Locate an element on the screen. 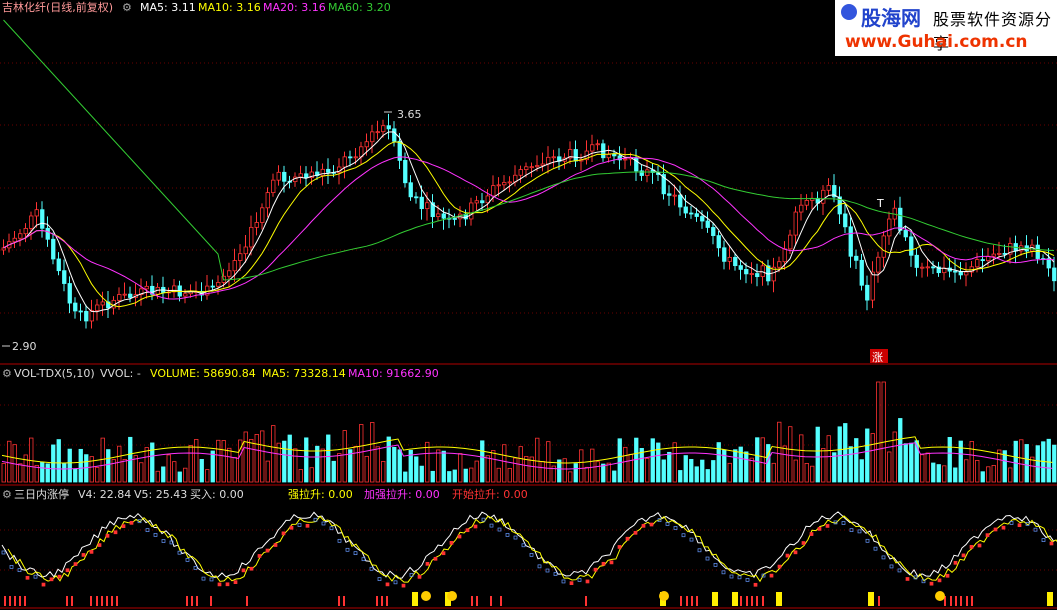 The height and width of the screenshot is (610, 1057). vol-settings-icon: ⚙ is located at coordinates (7, 373).